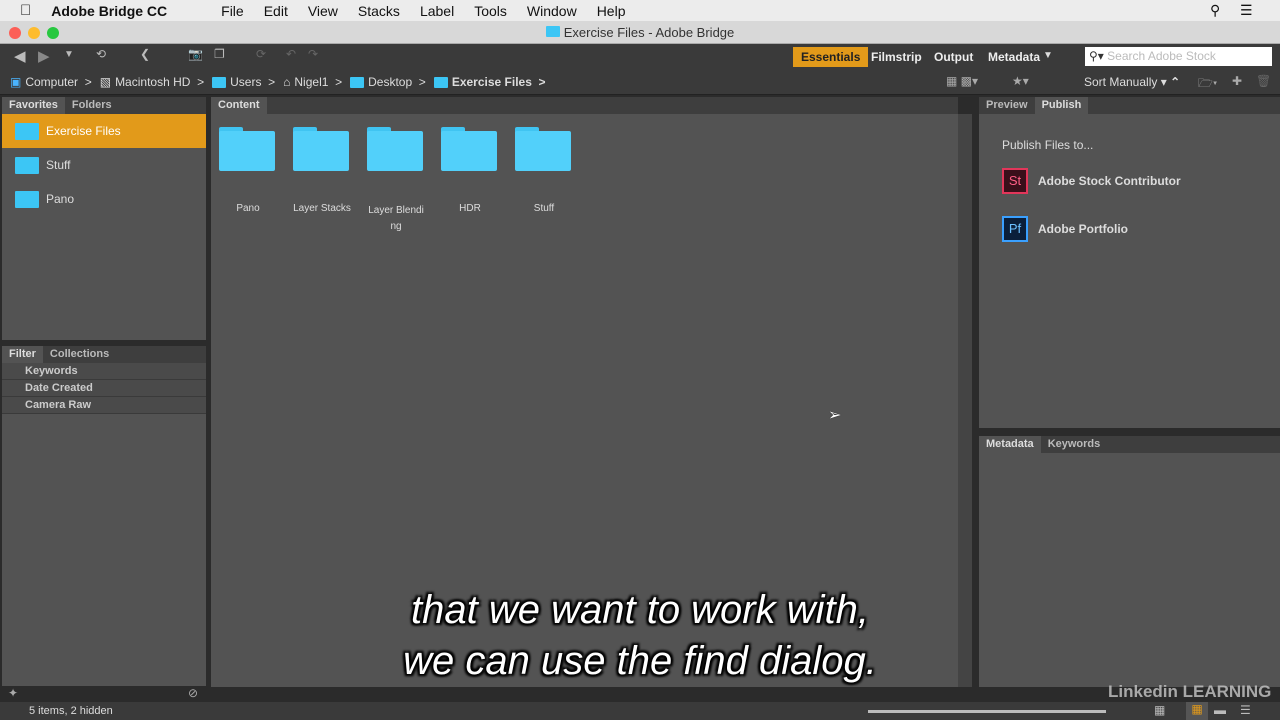 This screenshot has width=1280, height=720. Describe the element at coordinates (53, 33) in the screenshot. I see `zoom-button` at that location.